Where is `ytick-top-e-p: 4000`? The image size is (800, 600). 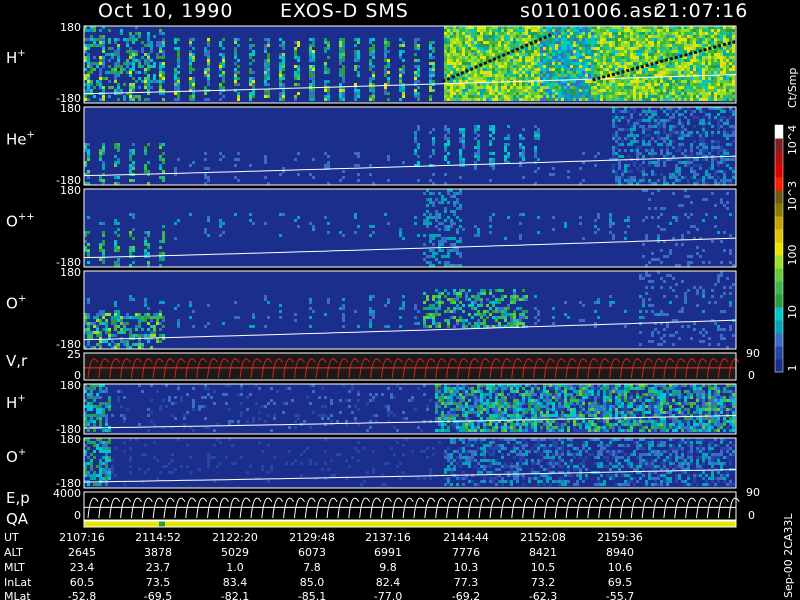
ytick-top-e-p: 4000 is located at coordinates (67, 493).